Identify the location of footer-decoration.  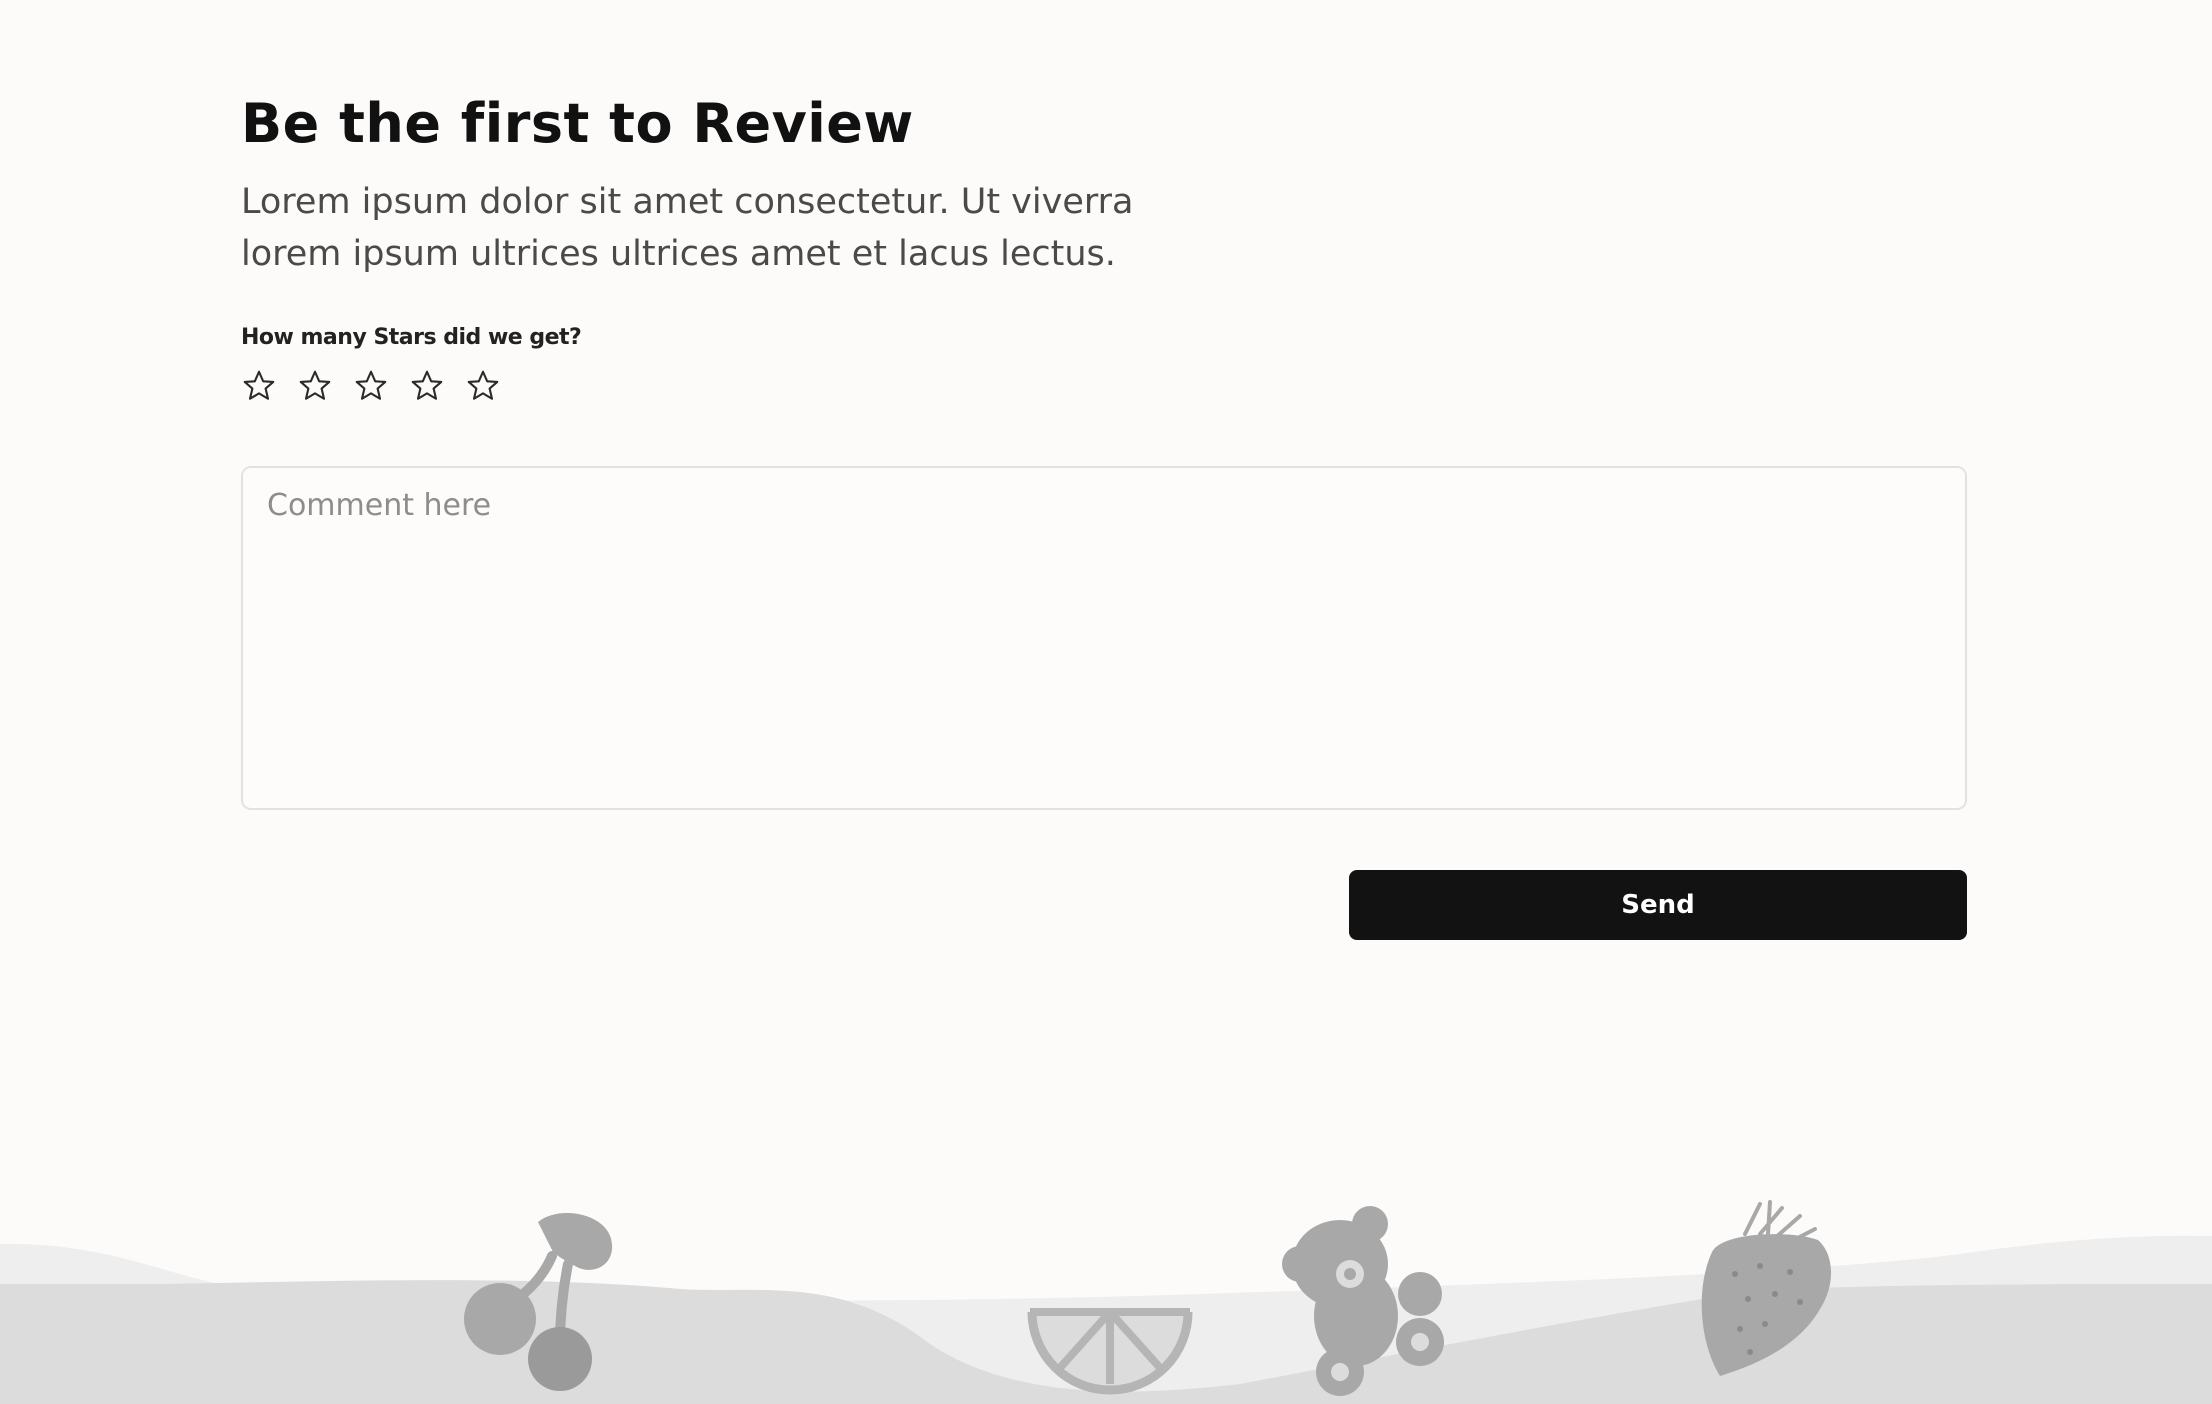
(1106, 1302).